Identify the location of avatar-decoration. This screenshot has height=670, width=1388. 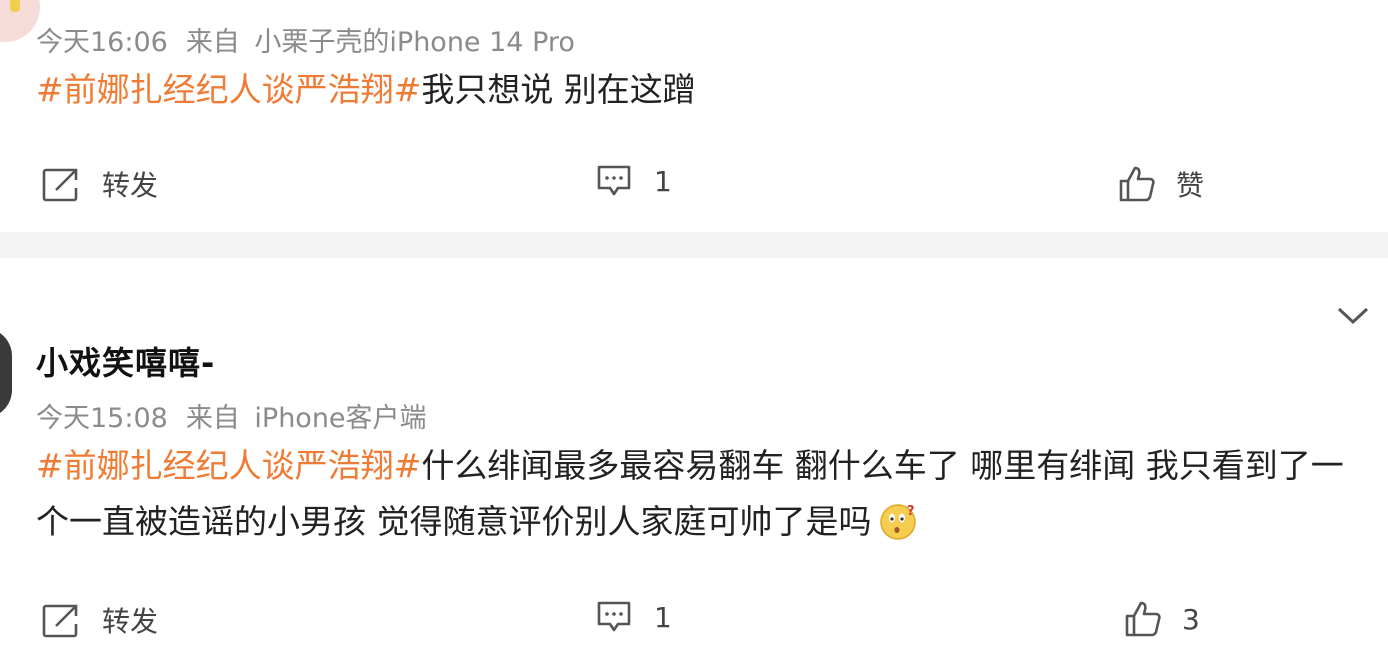
(15, 6).